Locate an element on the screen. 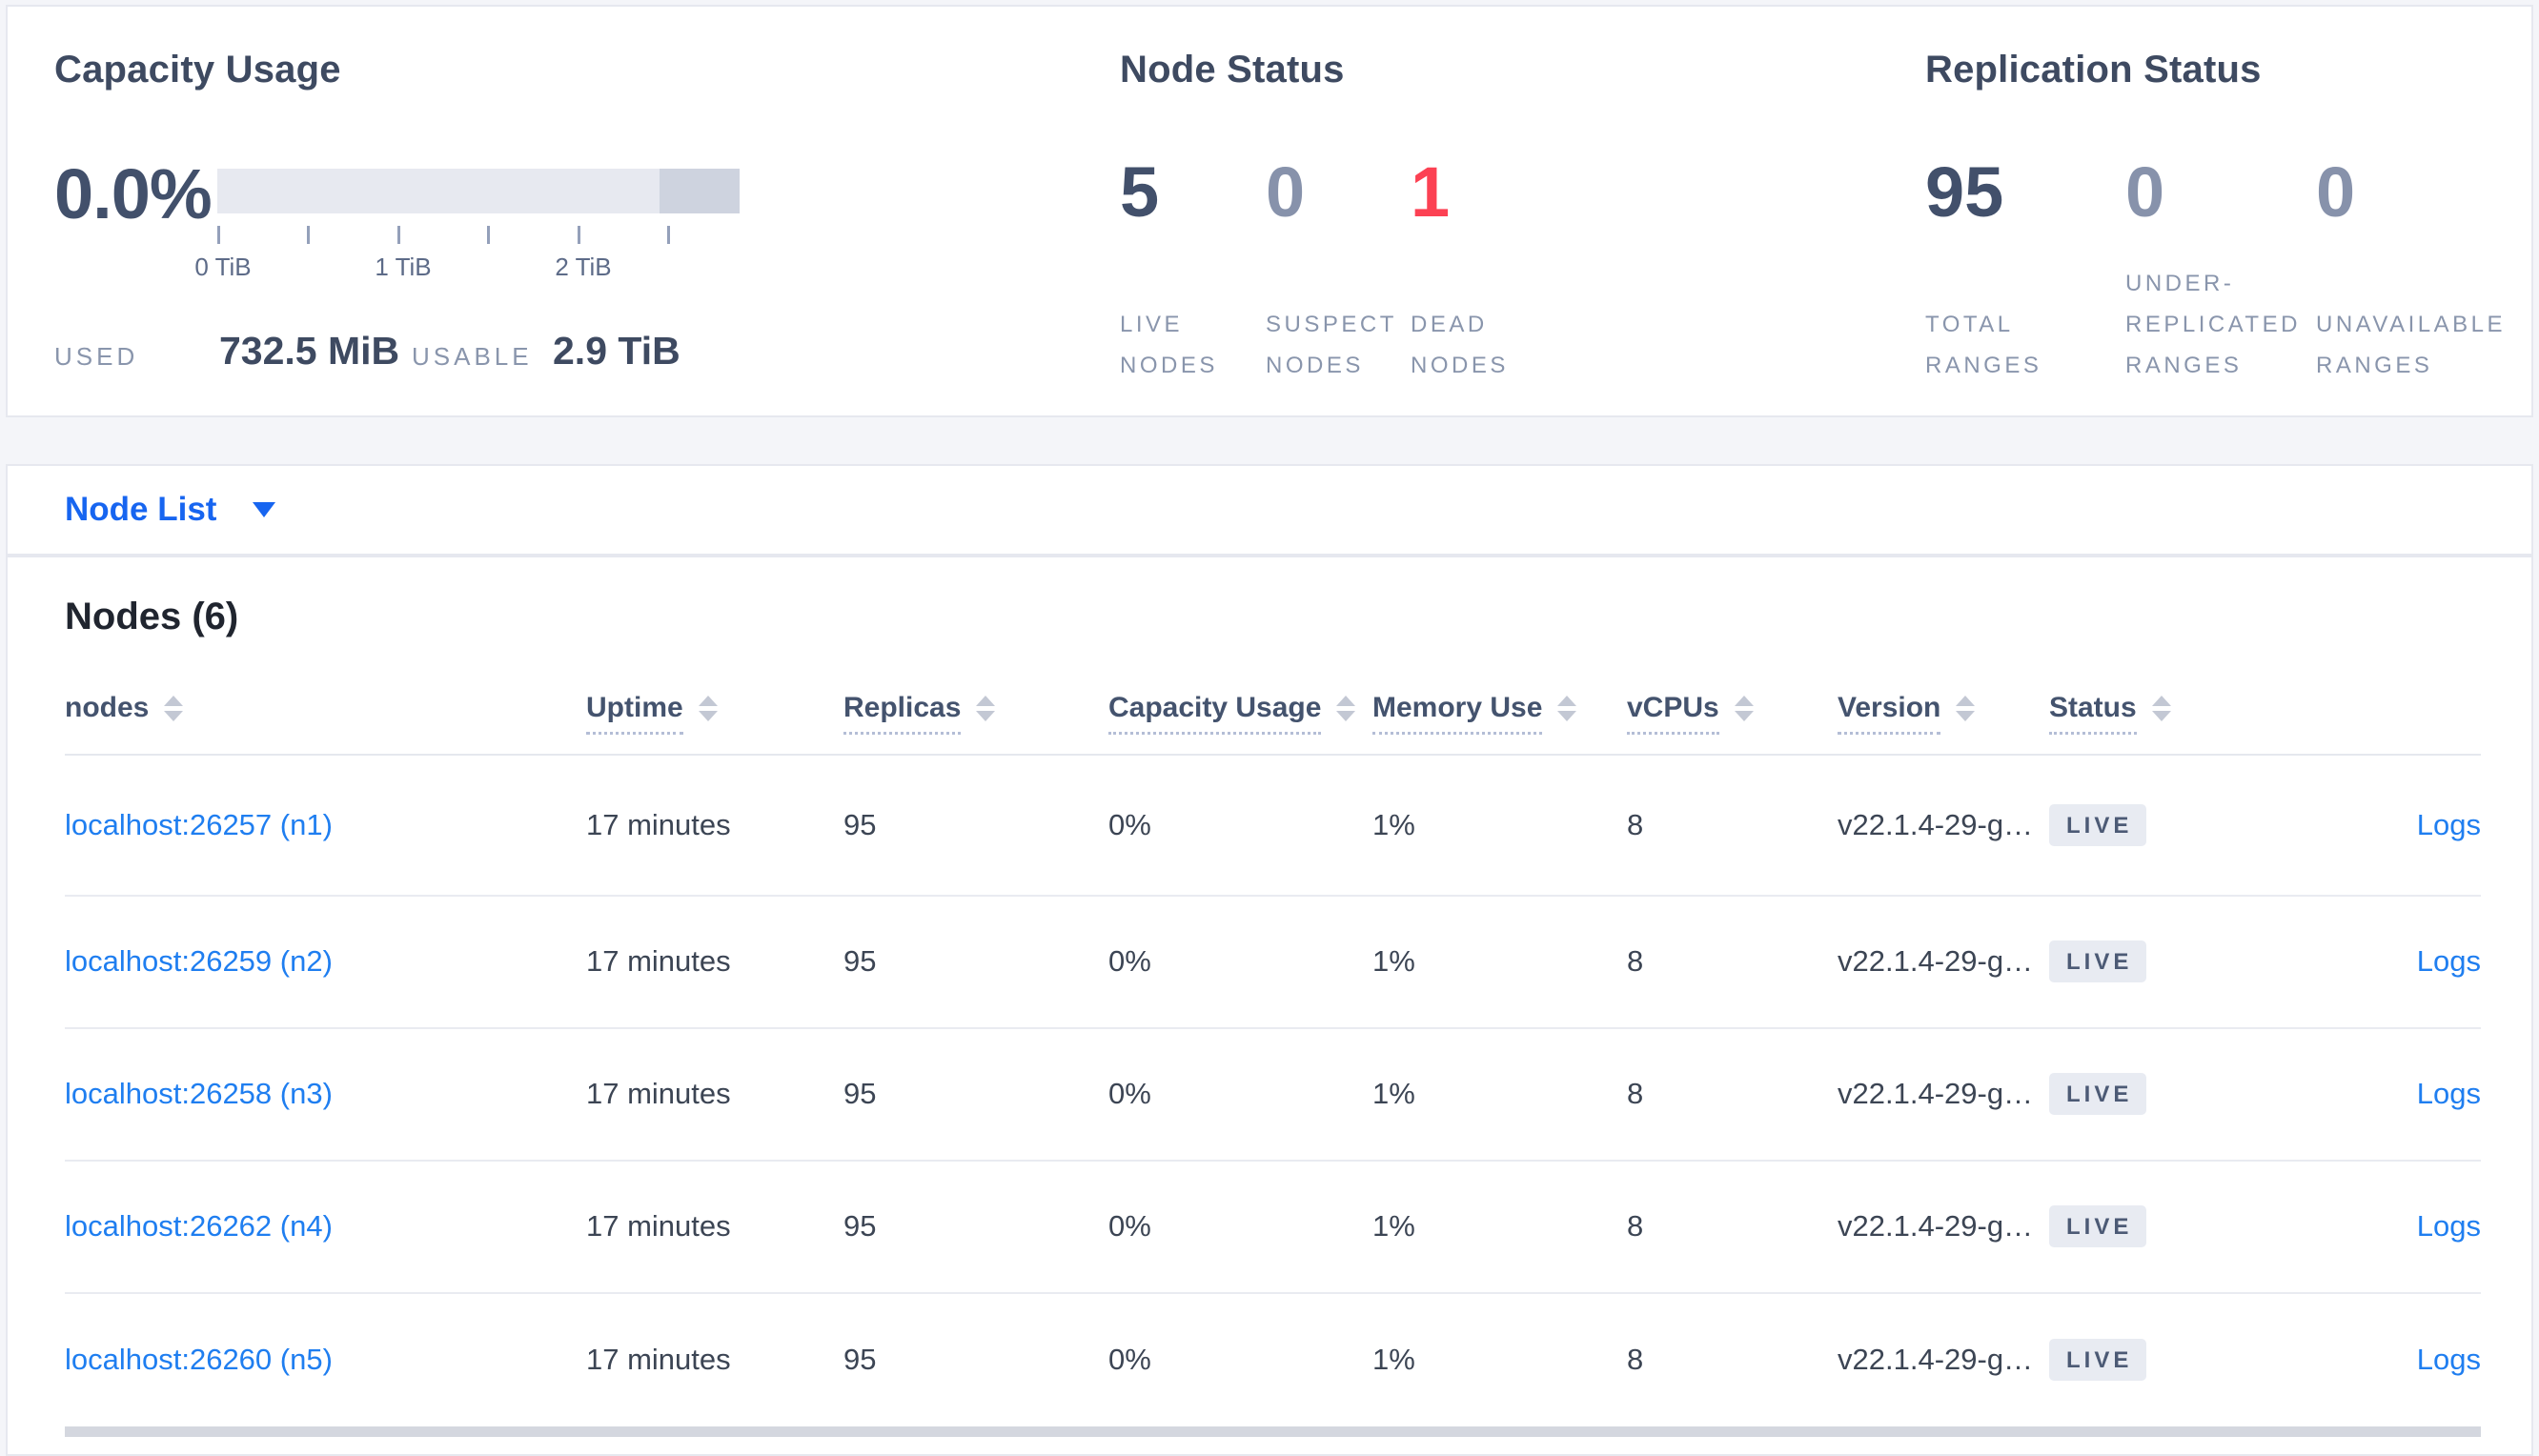 This screenshot has width=2539, height=1456. column-header-label: Replicas is located at coordinates (903, 714).